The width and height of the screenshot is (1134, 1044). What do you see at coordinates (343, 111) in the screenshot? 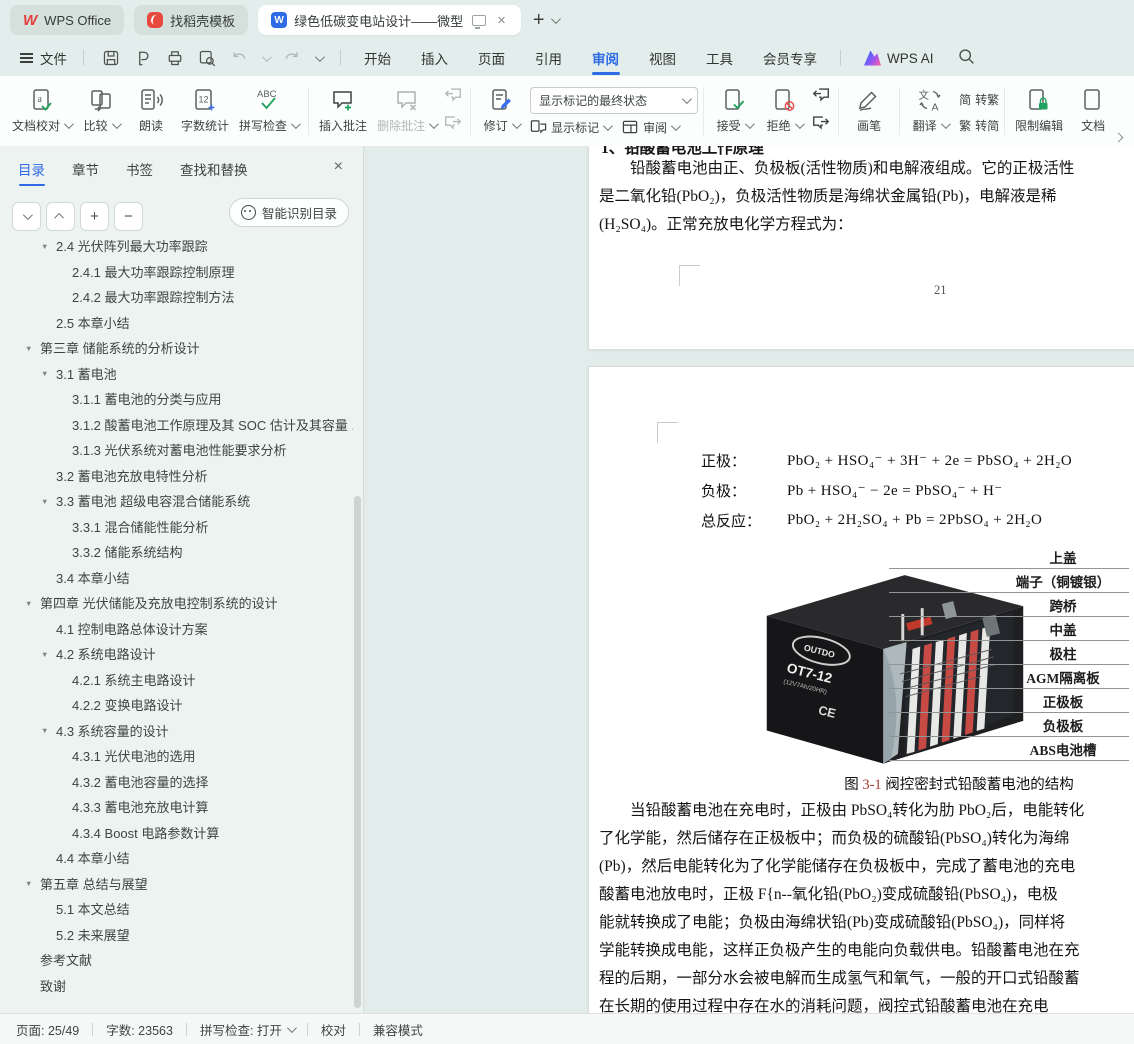
I see `insert-comment-button: 插入批注` at bounding box center [343, 111].